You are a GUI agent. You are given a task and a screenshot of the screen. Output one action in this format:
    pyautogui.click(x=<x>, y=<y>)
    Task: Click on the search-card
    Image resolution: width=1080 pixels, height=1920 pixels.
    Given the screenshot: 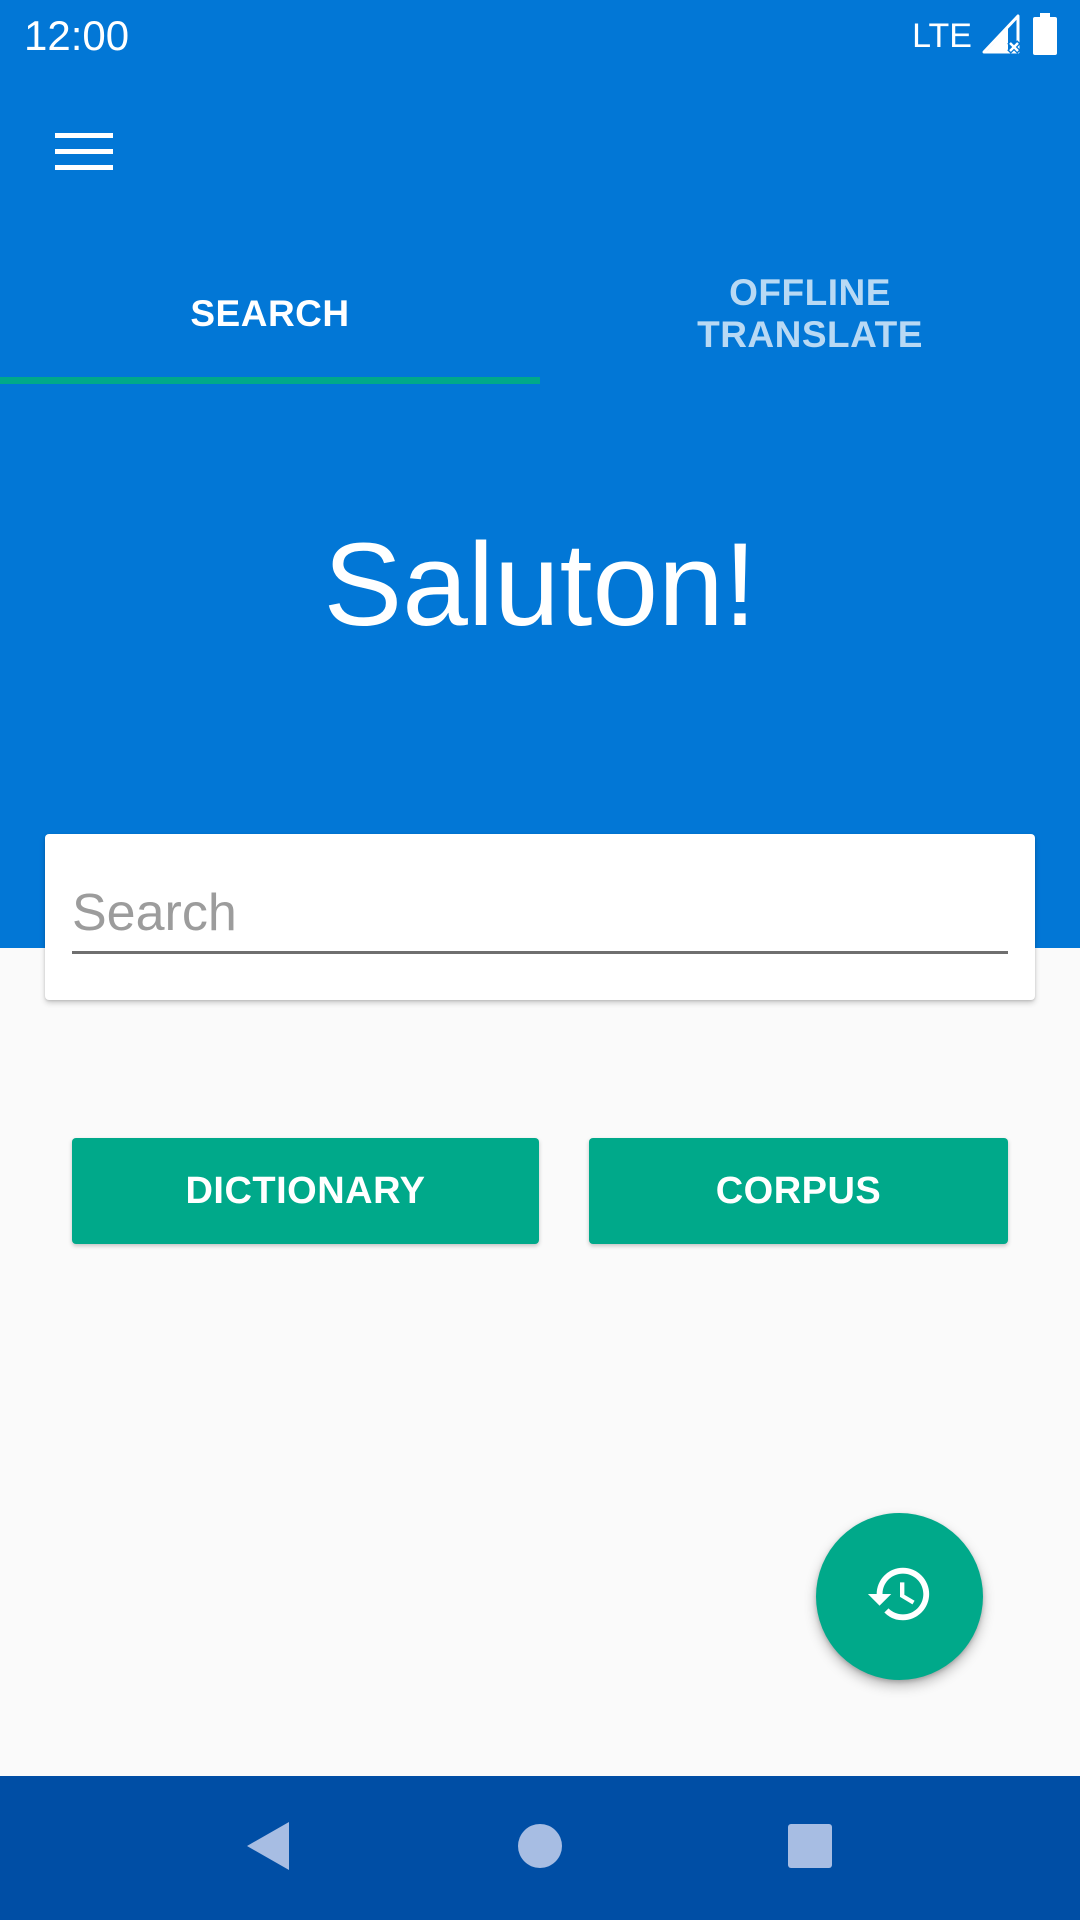 What is the action you would take?
    pyautogui.click(x=540, y=917)
    